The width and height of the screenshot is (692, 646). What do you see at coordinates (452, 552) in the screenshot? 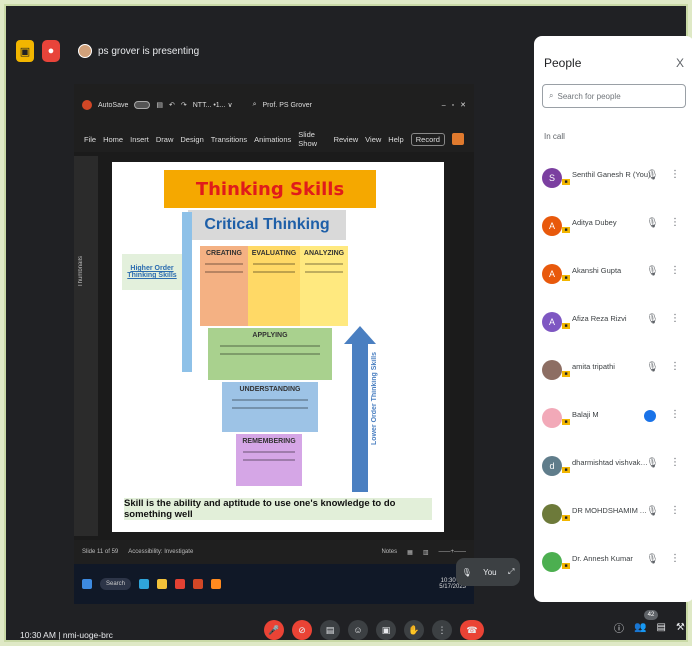
I see `zoom-slider: ——+——` at bounding box center [452, 552].